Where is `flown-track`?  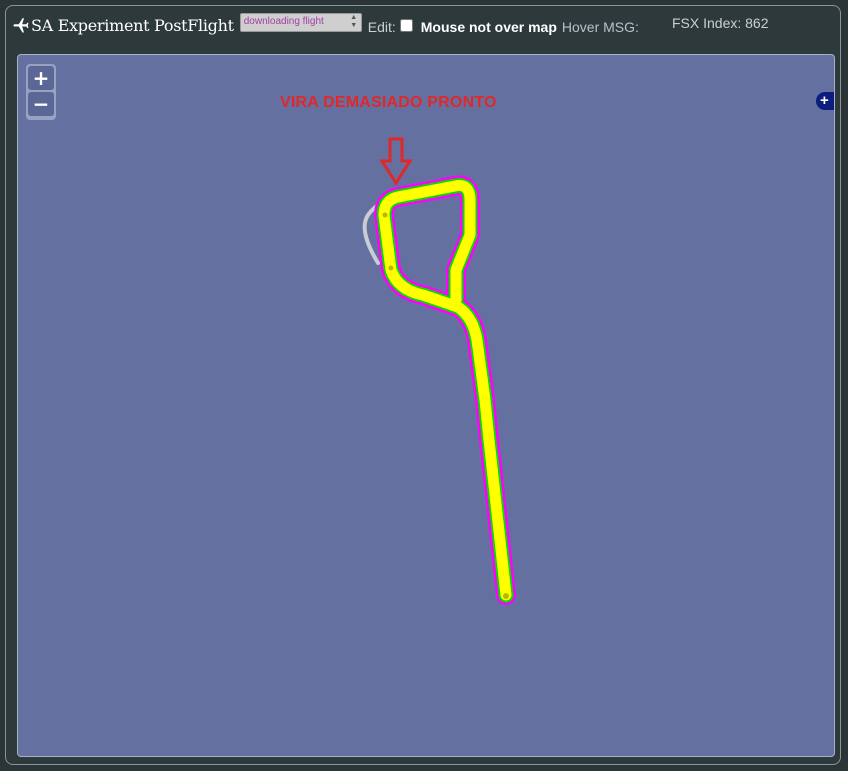
flown-track is located at coordinates (445, 390).